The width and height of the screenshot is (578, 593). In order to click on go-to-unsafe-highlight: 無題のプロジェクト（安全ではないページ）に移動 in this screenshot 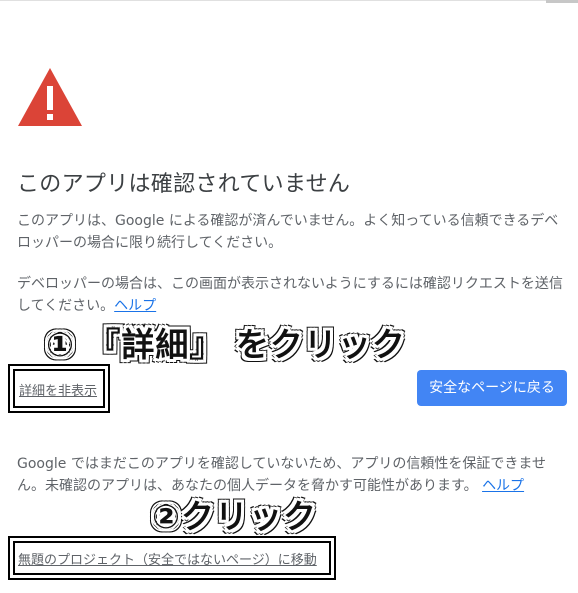, I will do `click(172, 558)`.